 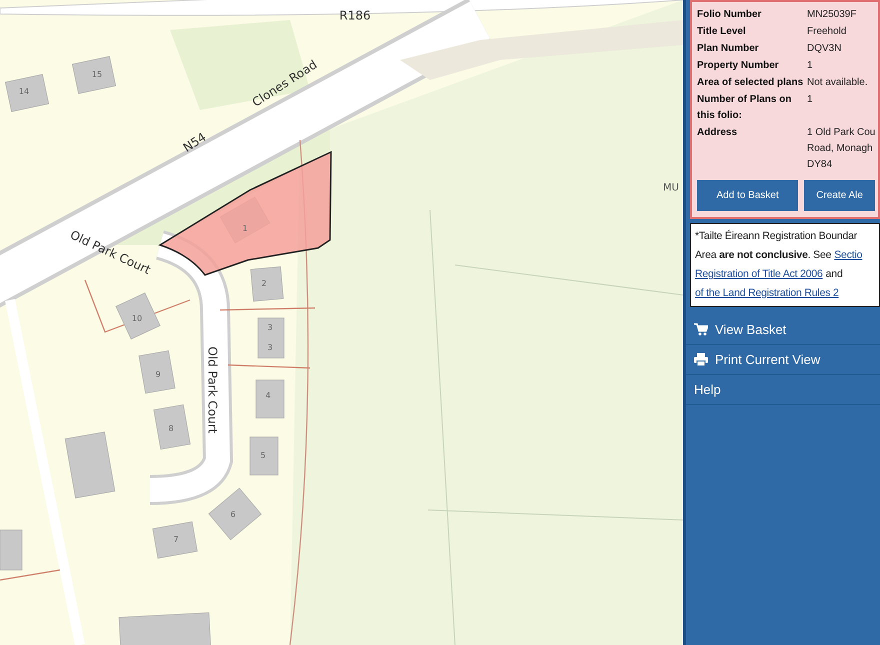 What do you see at coordinates (245, 229) in the screenshot?
I see `house-number: 1` at bounding box center [245, 229].